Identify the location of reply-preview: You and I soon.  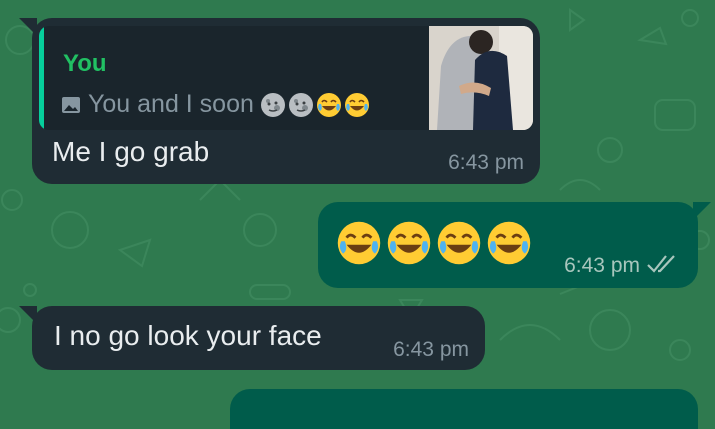
(216, 104).